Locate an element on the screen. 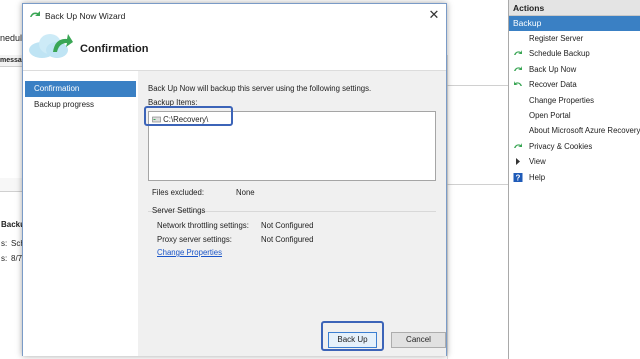 The image size is (640, 359). action-register-server: Register Server is located at coordinates (574, 38).